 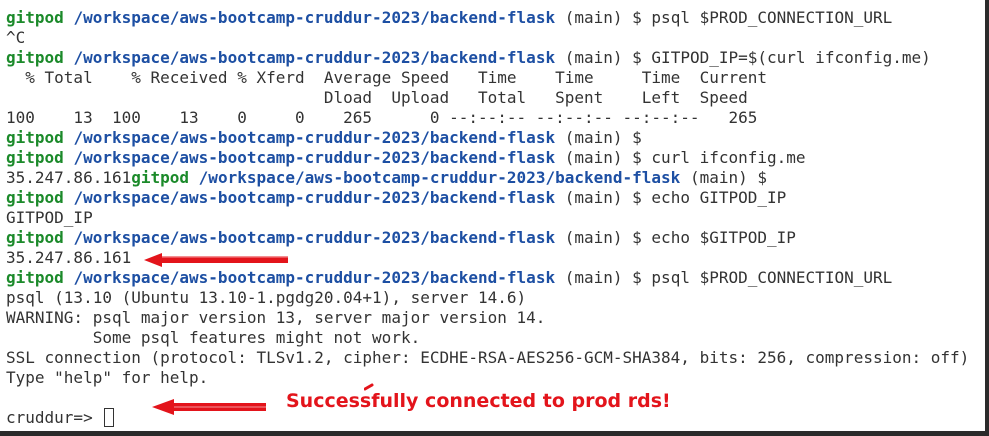 What do you see at coordinates (377, 97) in the screenshot?
I see `output-line: Dload Upload Total Spent Left Speed` at bounding box center [377, 97].